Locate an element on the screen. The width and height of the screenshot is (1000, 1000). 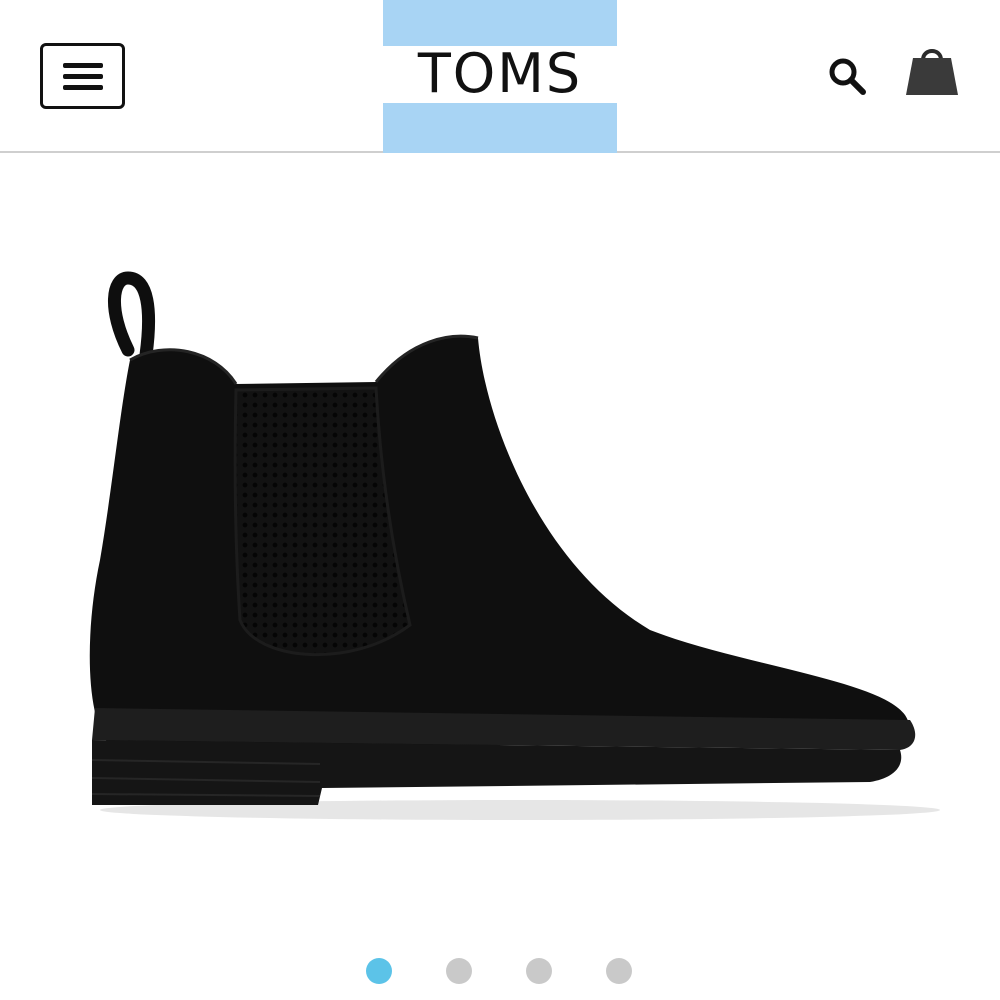
logo-stripe-bottom is located at coordinates (500, 128).